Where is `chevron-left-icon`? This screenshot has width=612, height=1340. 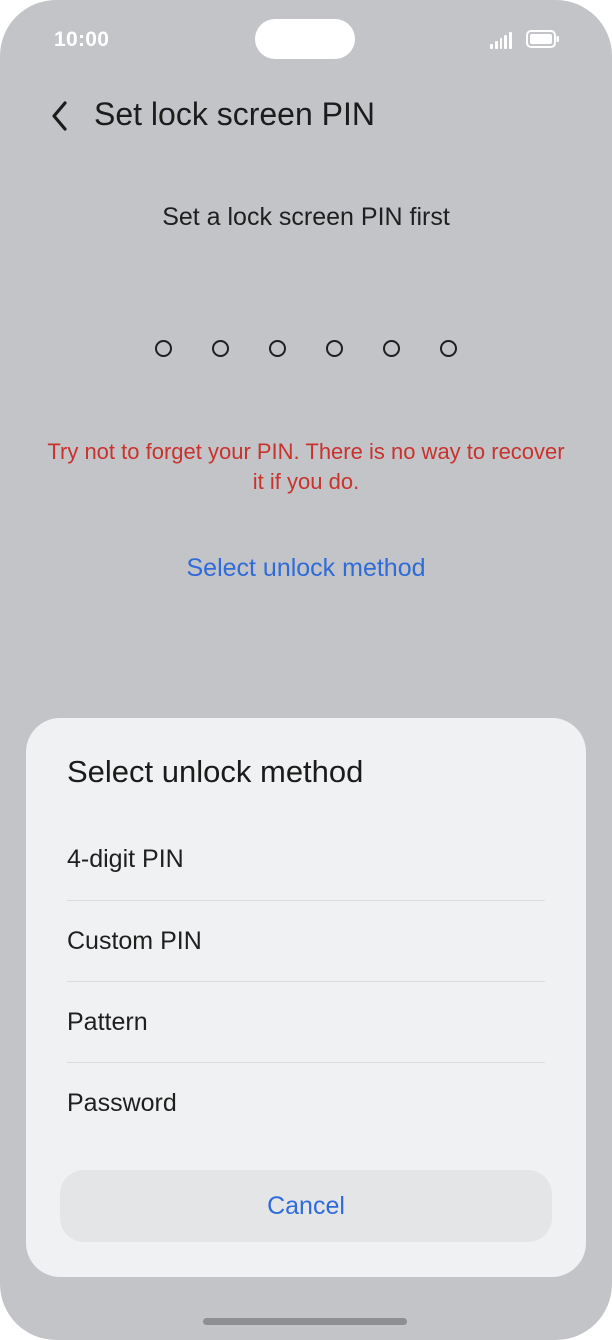 chevron-left-icon is located at coordinates (59, 116).